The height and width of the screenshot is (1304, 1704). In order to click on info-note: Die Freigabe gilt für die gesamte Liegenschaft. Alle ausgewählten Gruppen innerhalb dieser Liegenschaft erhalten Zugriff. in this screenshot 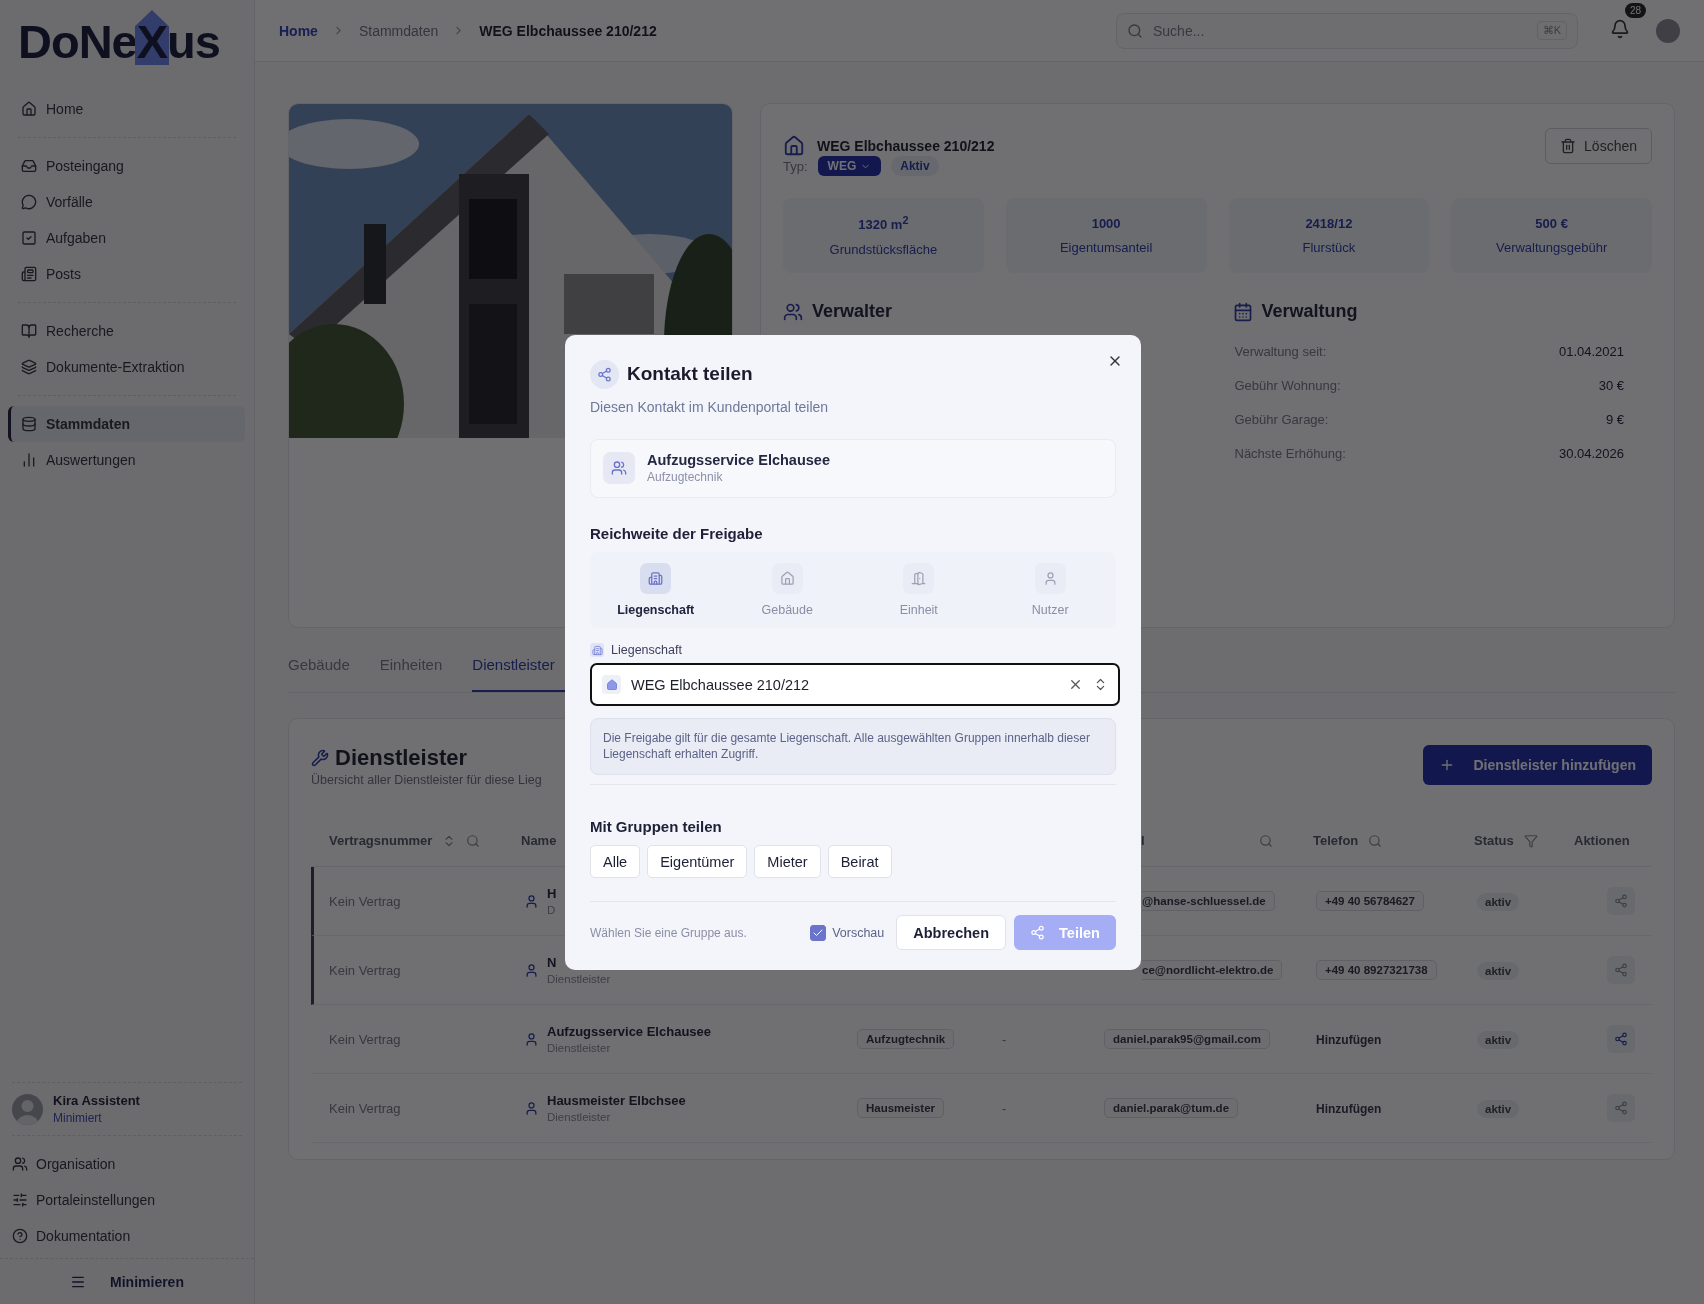, I will do `click(853, 746)`.